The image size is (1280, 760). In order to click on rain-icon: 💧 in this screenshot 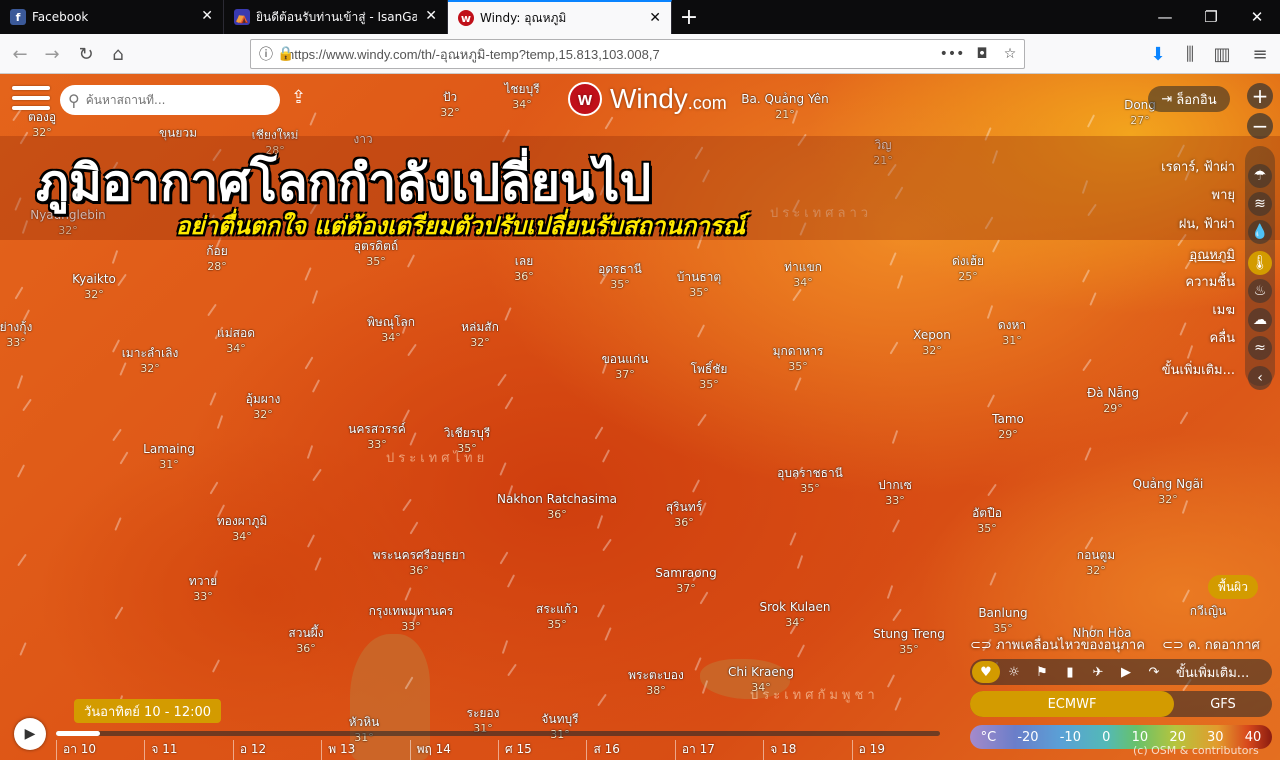, I will do `click(1260, 232)`.